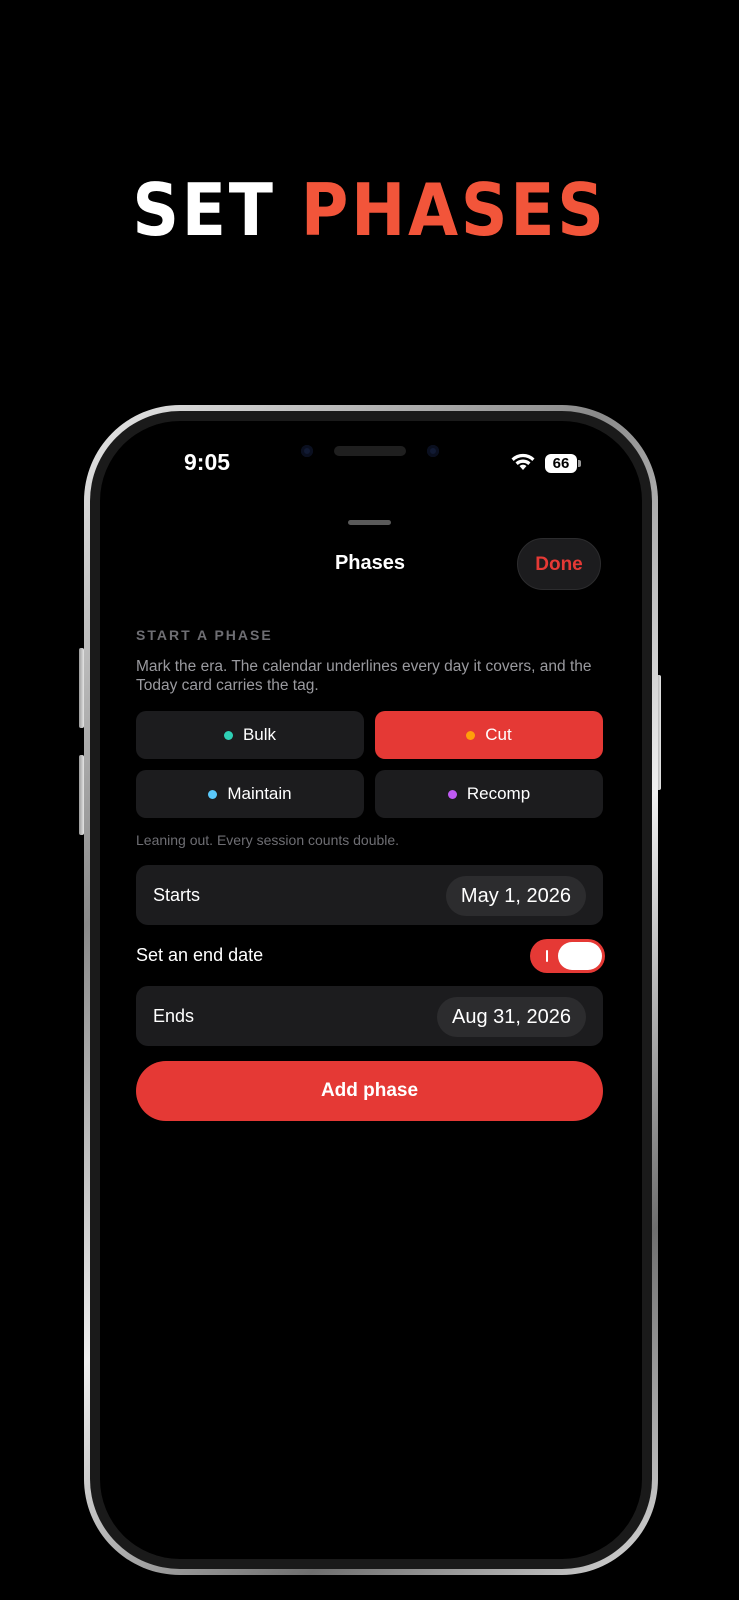  I want to click on battery-tip, so click(579, 463).